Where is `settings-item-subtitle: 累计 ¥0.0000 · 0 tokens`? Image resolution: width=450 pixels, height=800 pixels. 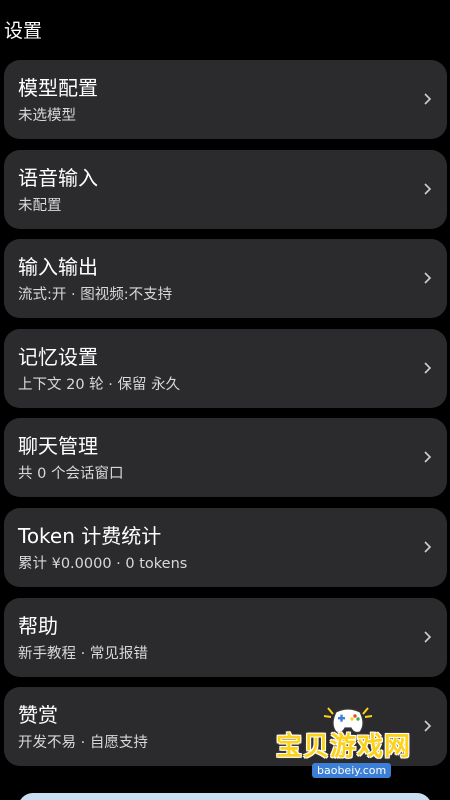
settings-item-subtitle: 累计 ¥0.0000 · 0 tokens is located at coordinates (103, 564).